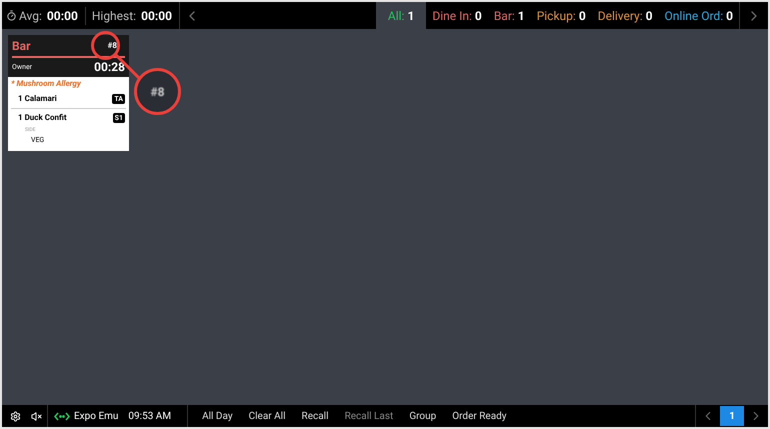  What do you see at coordinates (36, 416) in the screenshot?
I see `mute-icon` at bounding box center [36, 416].